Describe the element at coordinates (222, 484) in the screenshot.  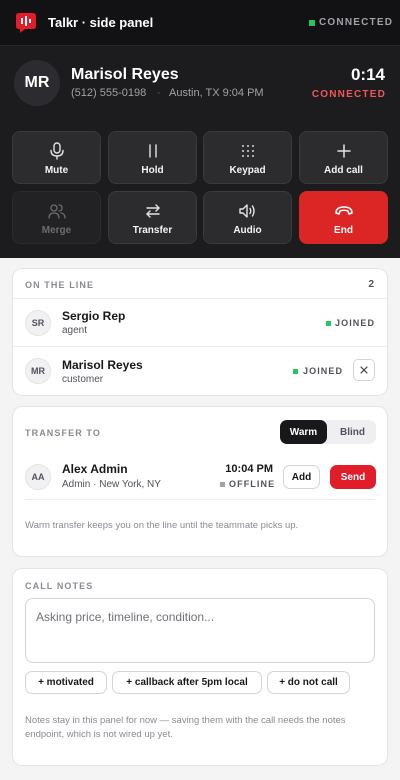
I see `offline-dot` at that location.